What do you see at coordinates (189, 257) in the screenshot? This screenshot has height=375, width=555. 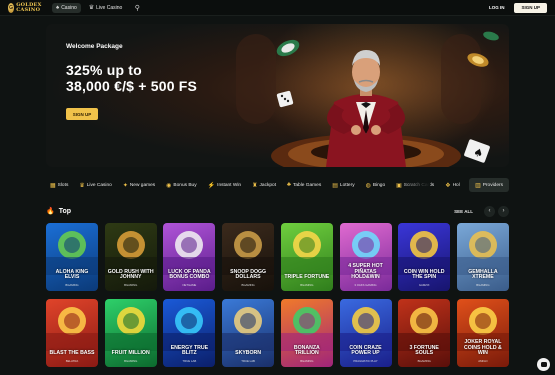 I see `game-tile: LUCK OF PANDA BONUS COMBO NETGAME` at bounding box center [189, 257].